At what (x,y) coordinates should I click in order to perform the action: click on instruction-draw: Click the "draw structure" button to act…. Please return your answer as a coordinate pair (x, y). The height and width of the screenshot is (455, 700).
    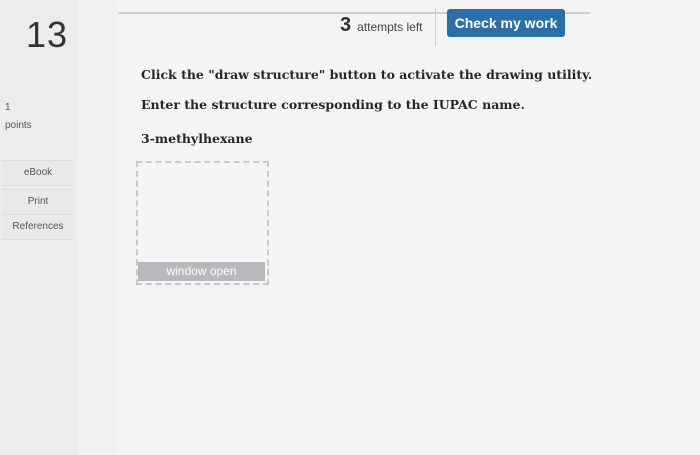
    Looking at the image, I should click on (367, 74).